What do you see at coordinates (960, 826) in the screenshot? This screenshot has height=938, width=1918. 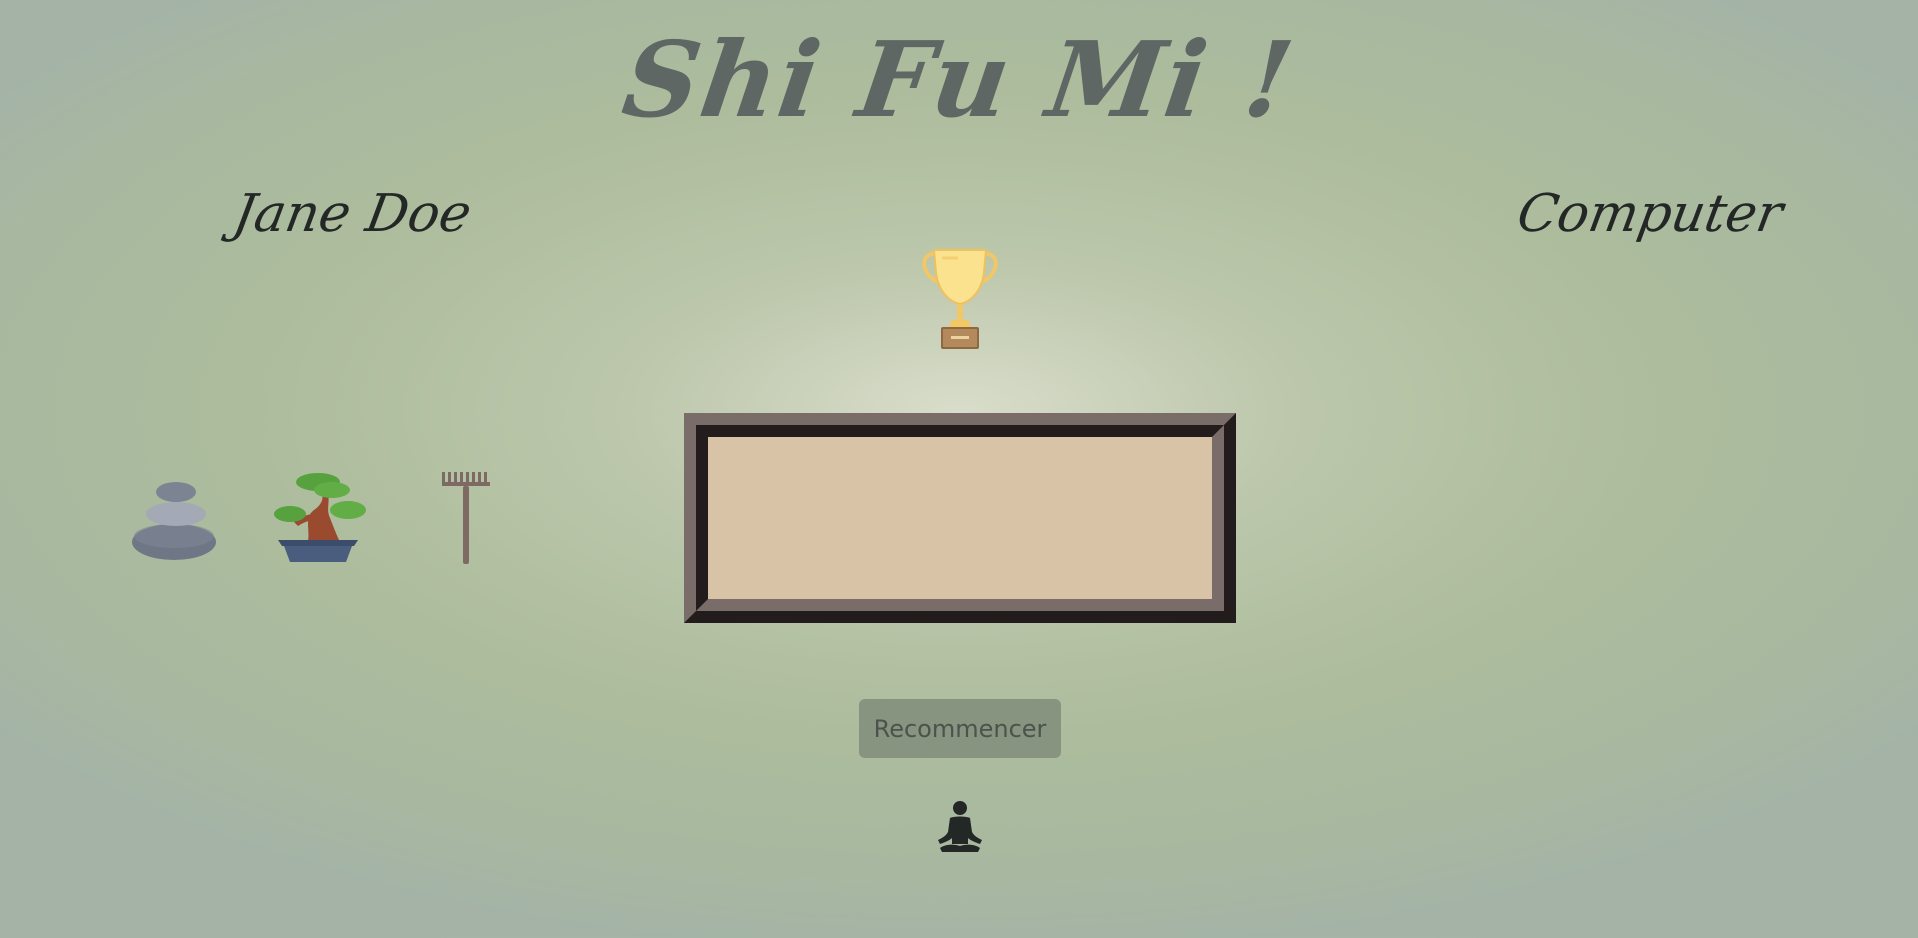 I see `meditation-icon` at bounding box center [960, 826].